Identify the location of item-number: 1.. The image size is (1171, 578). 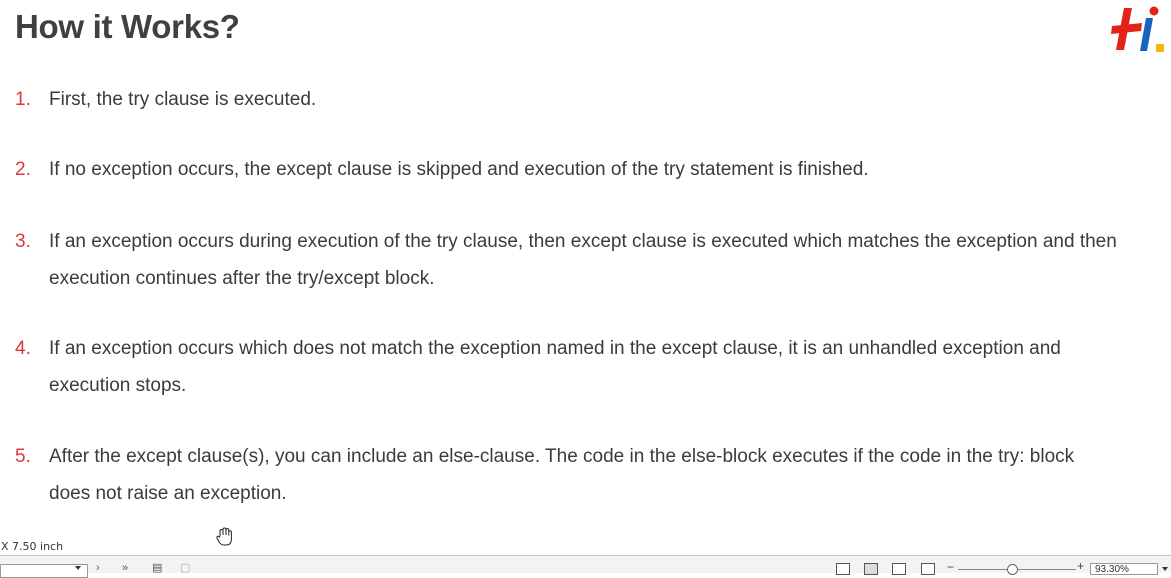
(23, 99).